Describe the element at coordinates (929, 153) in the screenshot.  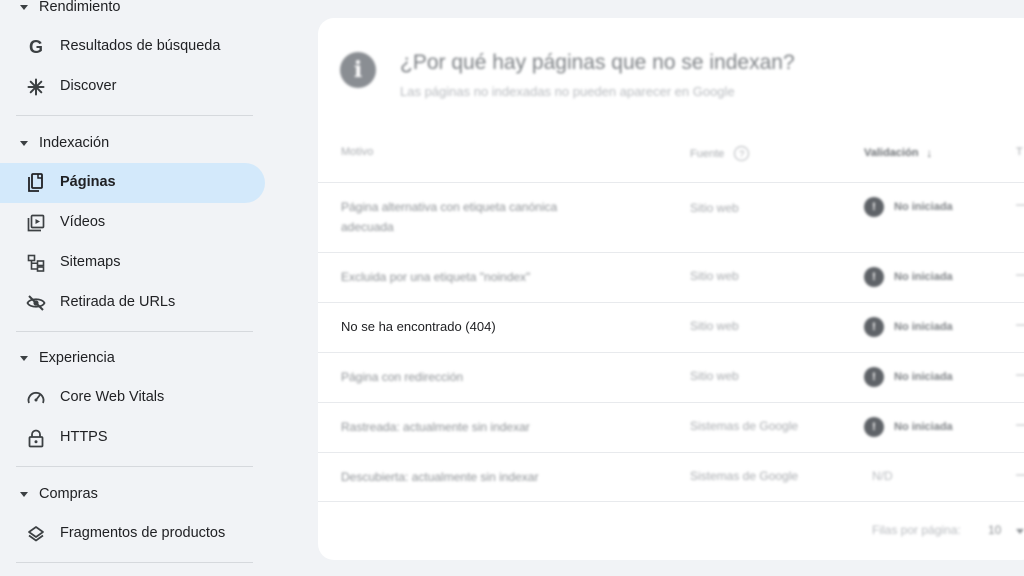
I see `sort-arrow-down-icon: ↓` at that location.